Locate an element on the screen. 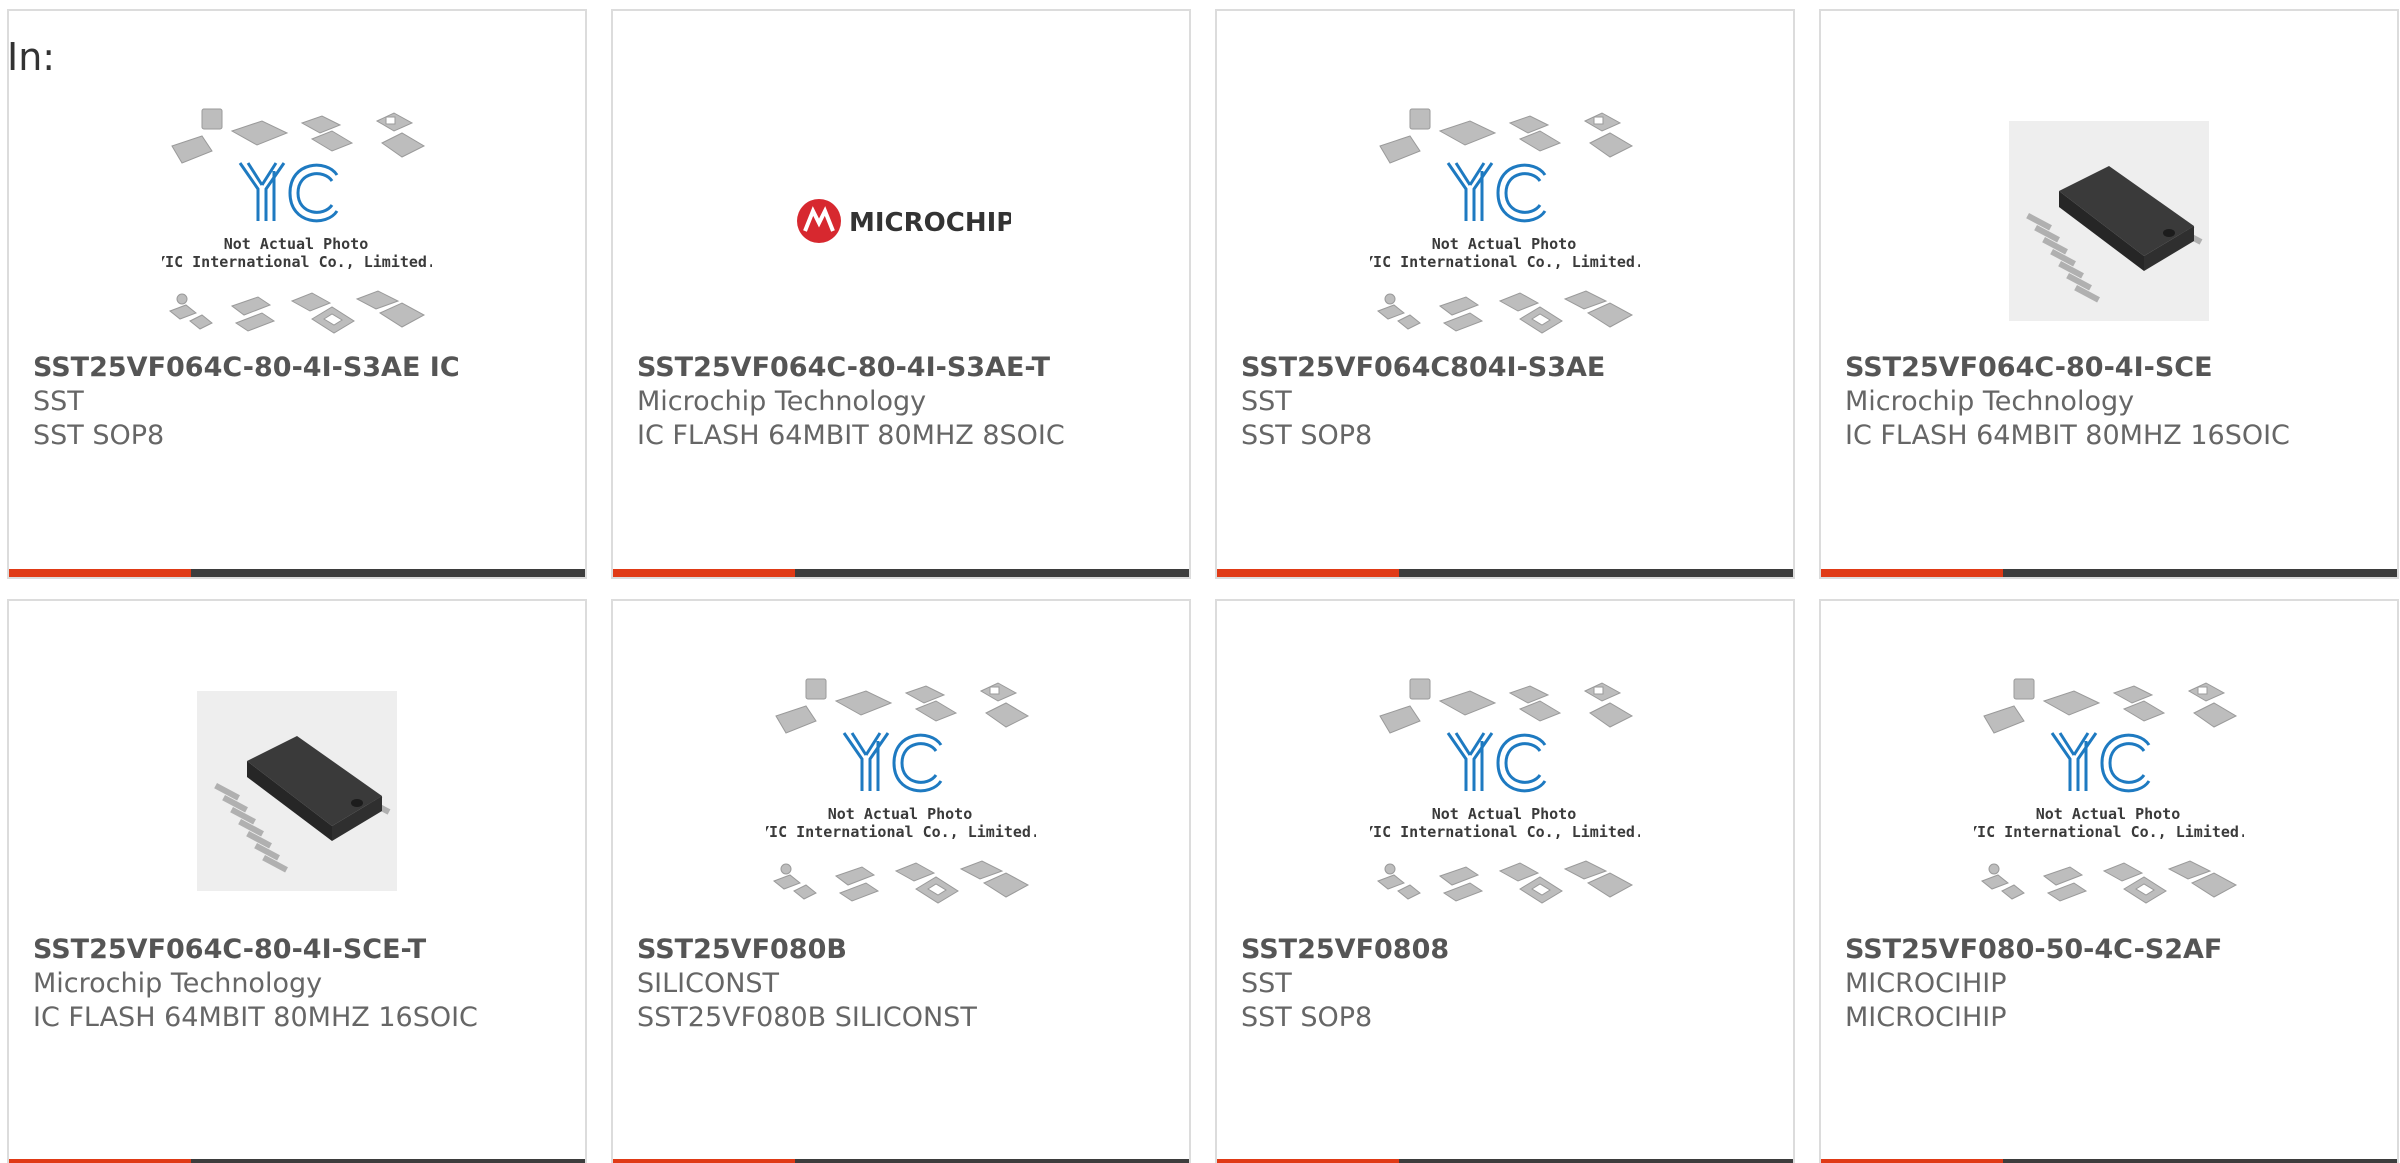 The height and width of the screenshot is (1163, 2400). part-number-link: SST25VF064C-80-4I-S3AE IC is located at coordinates (304, 368).